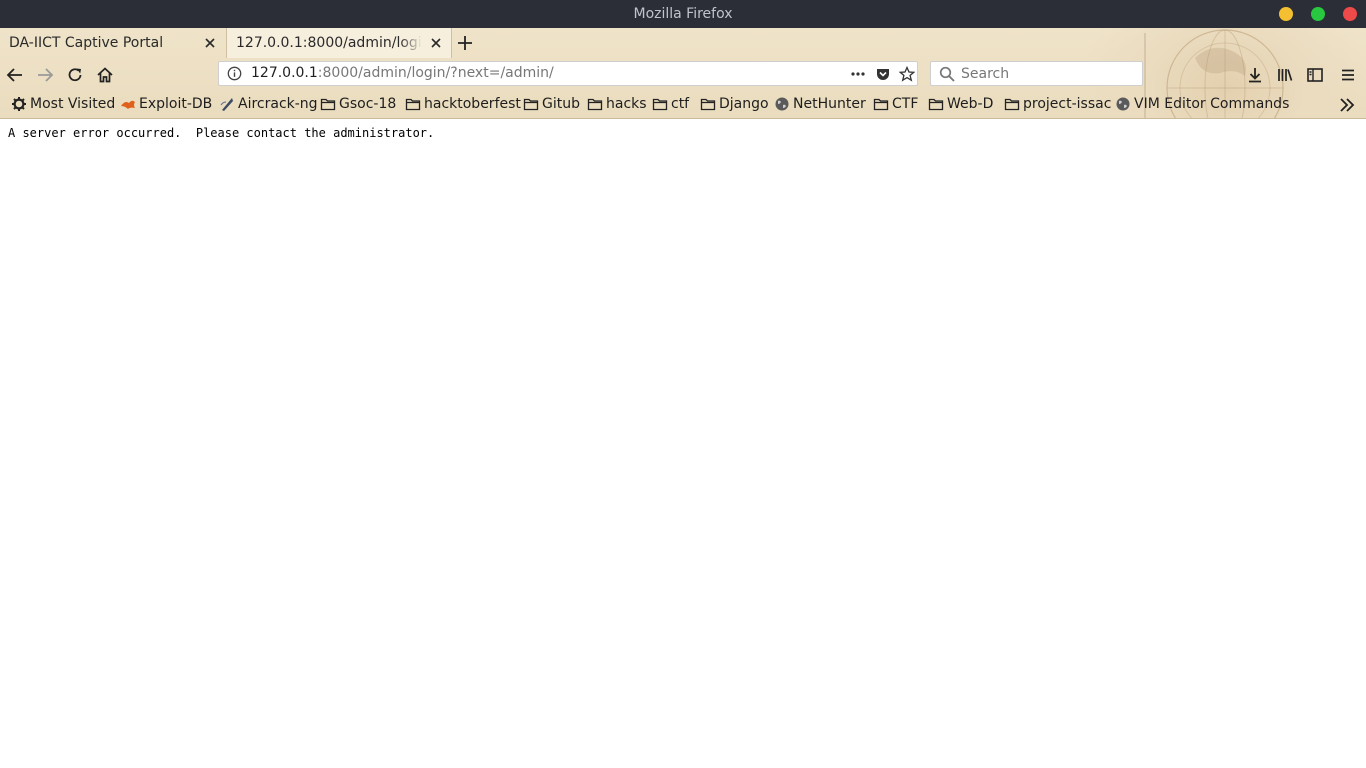 The image size is (1366, 768). What do you see at coordinates (1348, 75) in the screenshot?
I see `menu-hamburger-icon` at bounding box center [1348, 75].